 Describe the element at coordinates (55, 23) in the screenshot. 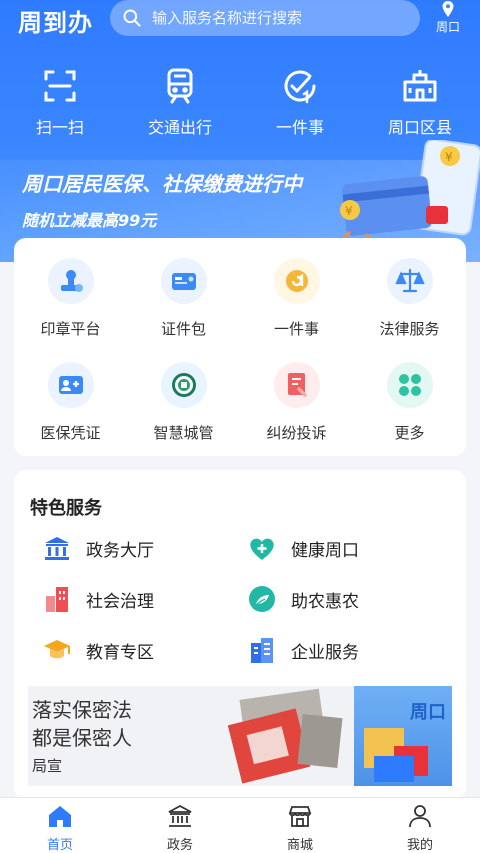

I see `app-brand: 周到办` at that location.